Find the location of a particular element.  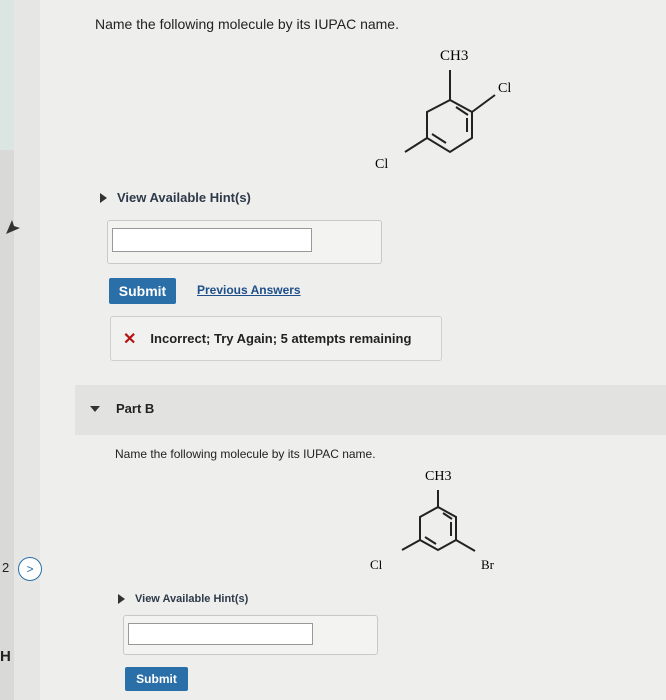

part-a-top-label: CH3 is located at coordinates (454, 56).